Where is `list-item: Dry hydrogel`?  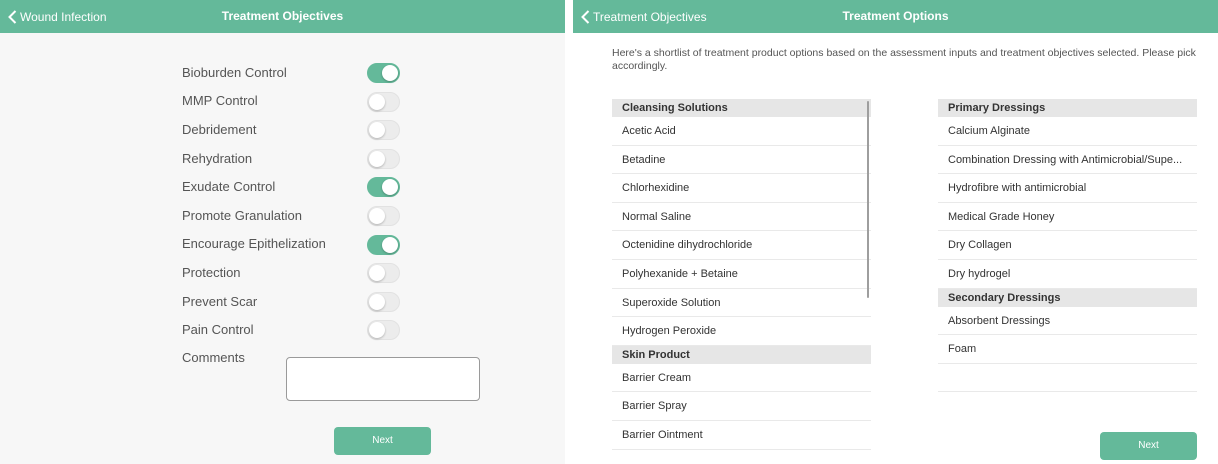
list-item: Dry hydrogel is located at coordinates (1067, 274).